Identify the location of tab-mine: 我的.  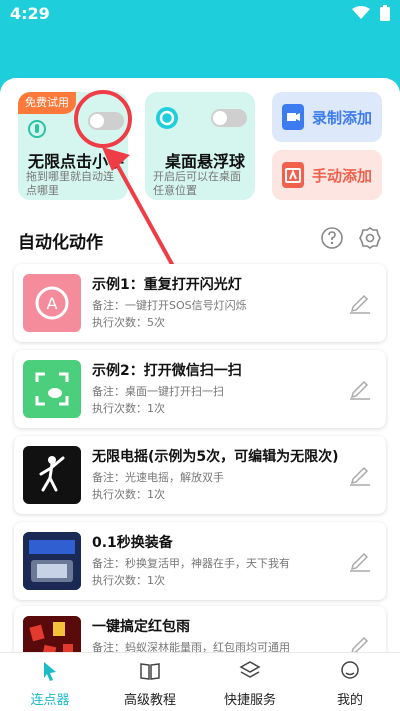
(350, 683).